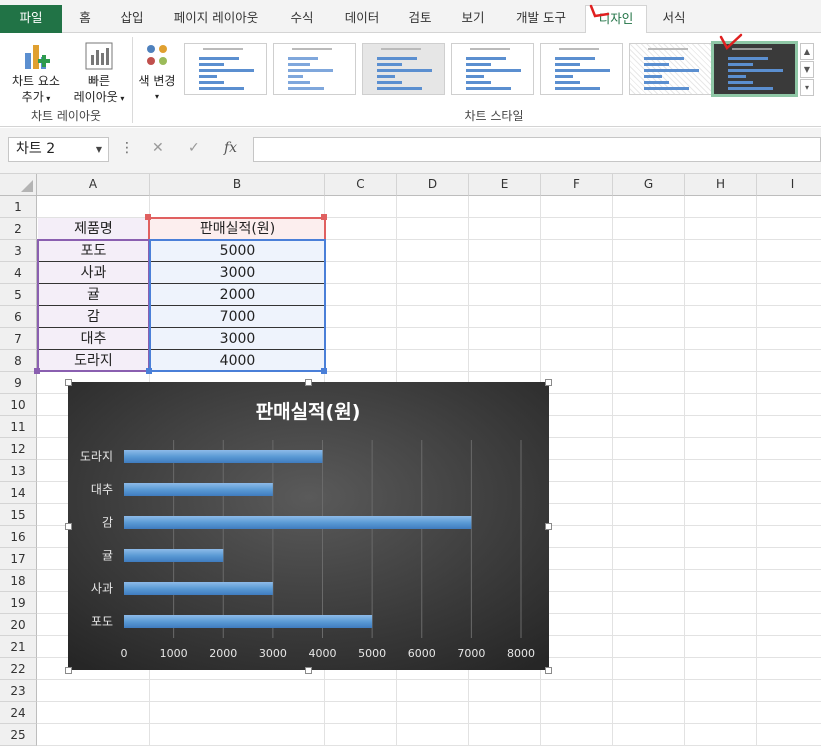 The height and width of the screenshot is (746, 821). What do you see at coordinates (18, 581) in the screenshot?
I see `row-header: 18` at bounding box center [18, 581].